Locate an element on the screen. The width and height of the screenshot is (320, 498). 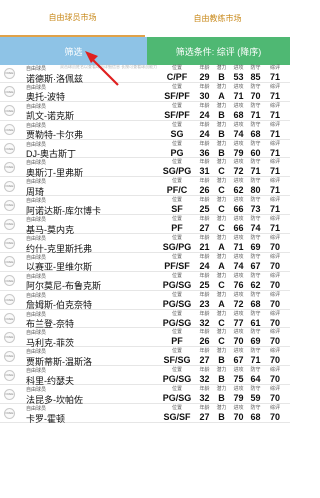
stat-value-offense: 62 is located at coordinates (238, 190).